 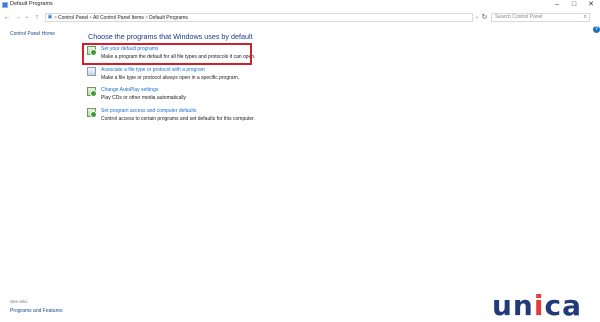 I want to click on default-programs-icon, so click(x=5, y=5).